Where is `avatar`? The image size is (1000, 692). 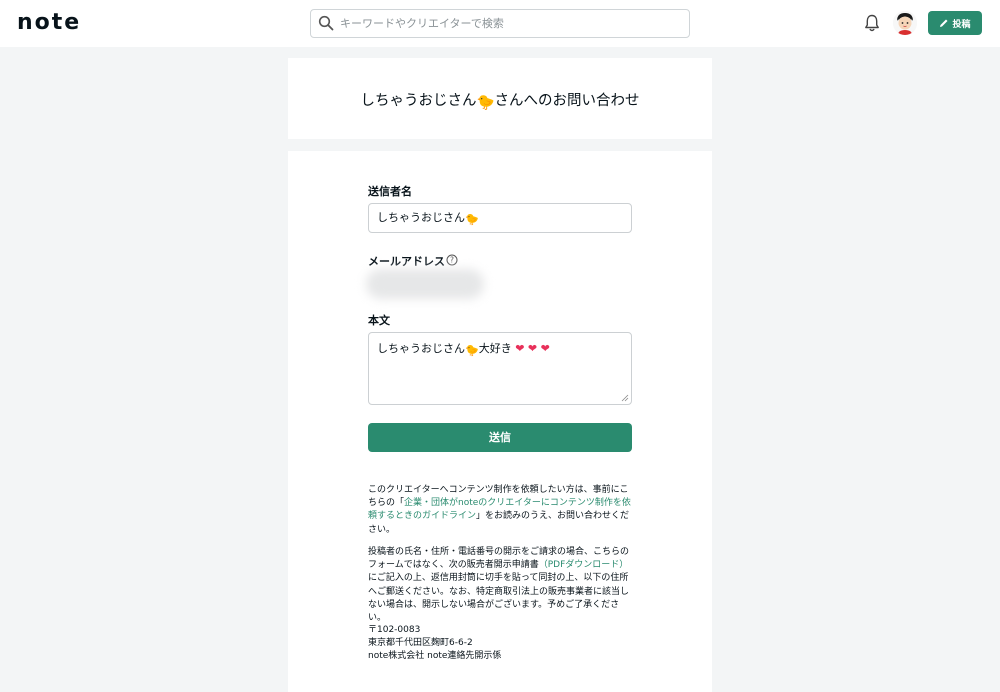 avatar is located at coordinates (905, 23).